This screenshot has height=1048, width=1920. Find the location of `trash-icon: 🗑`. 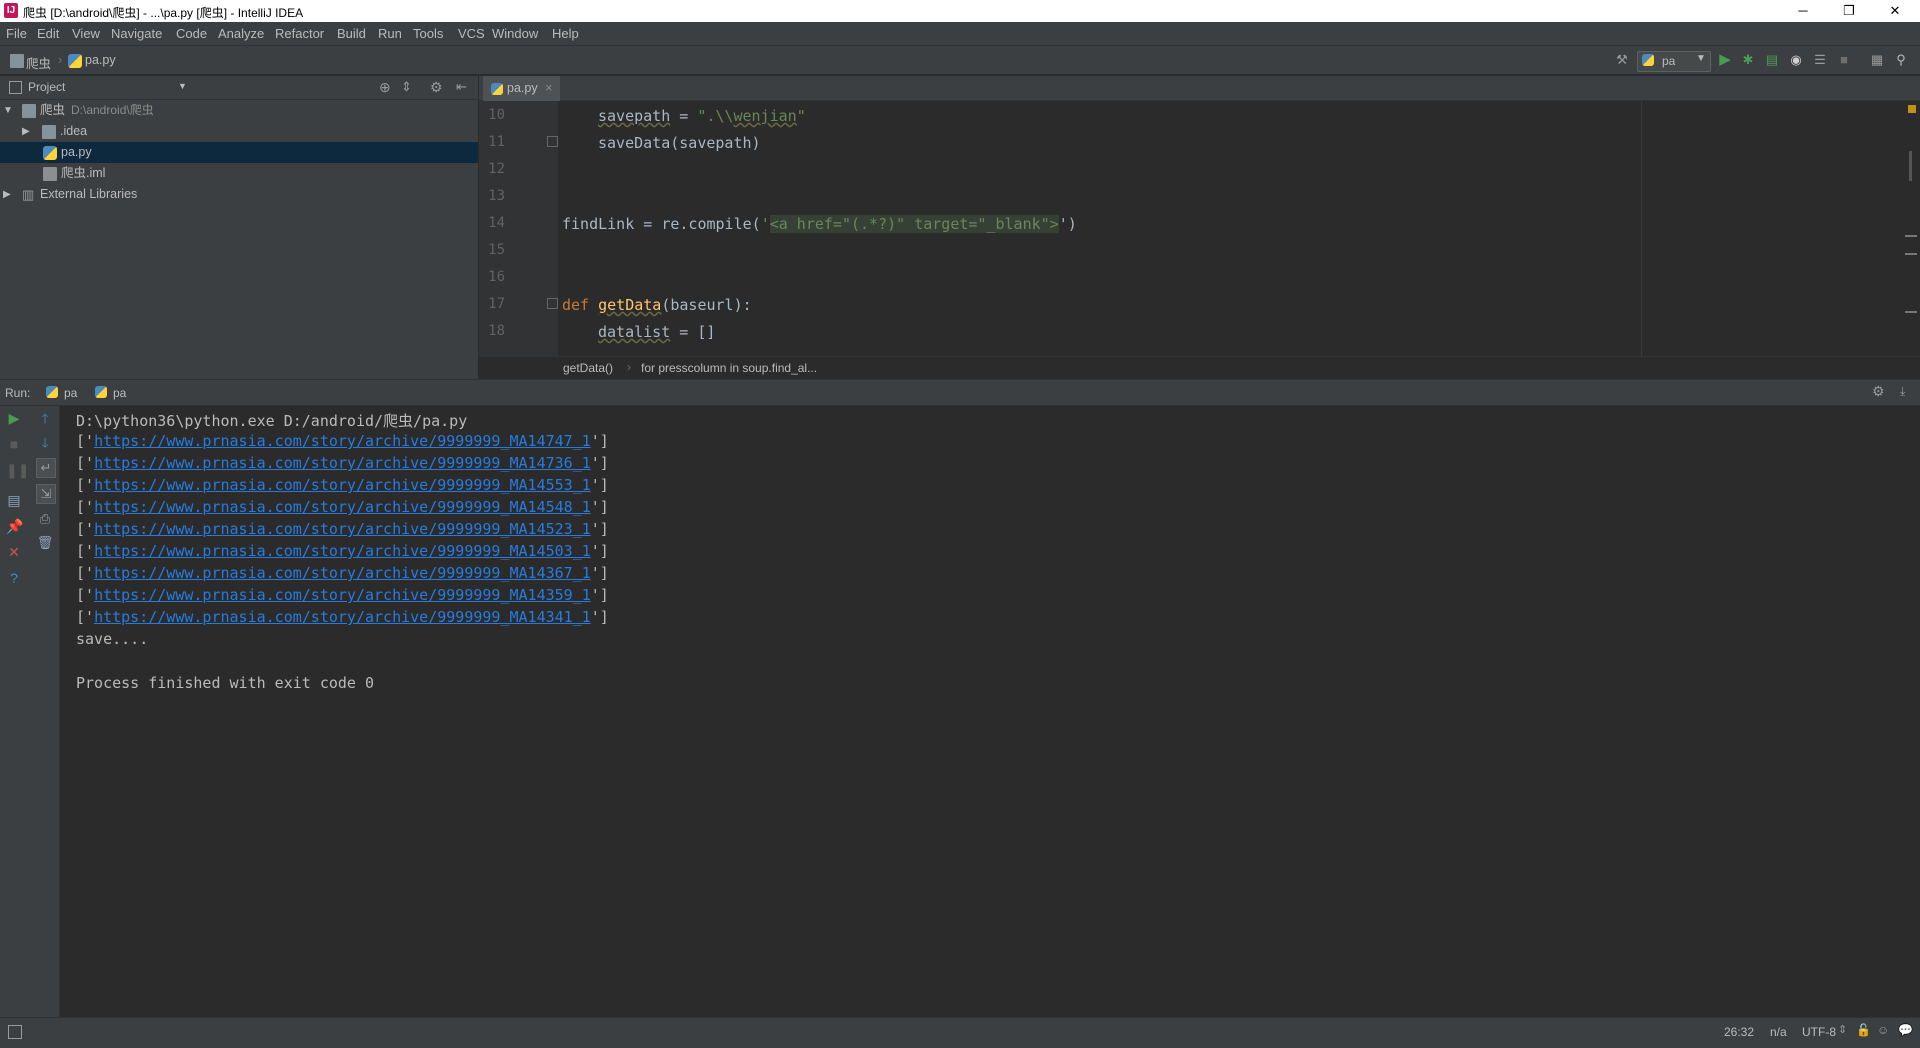

trash-icon: 🗑 is located at coordinates (45, 543).